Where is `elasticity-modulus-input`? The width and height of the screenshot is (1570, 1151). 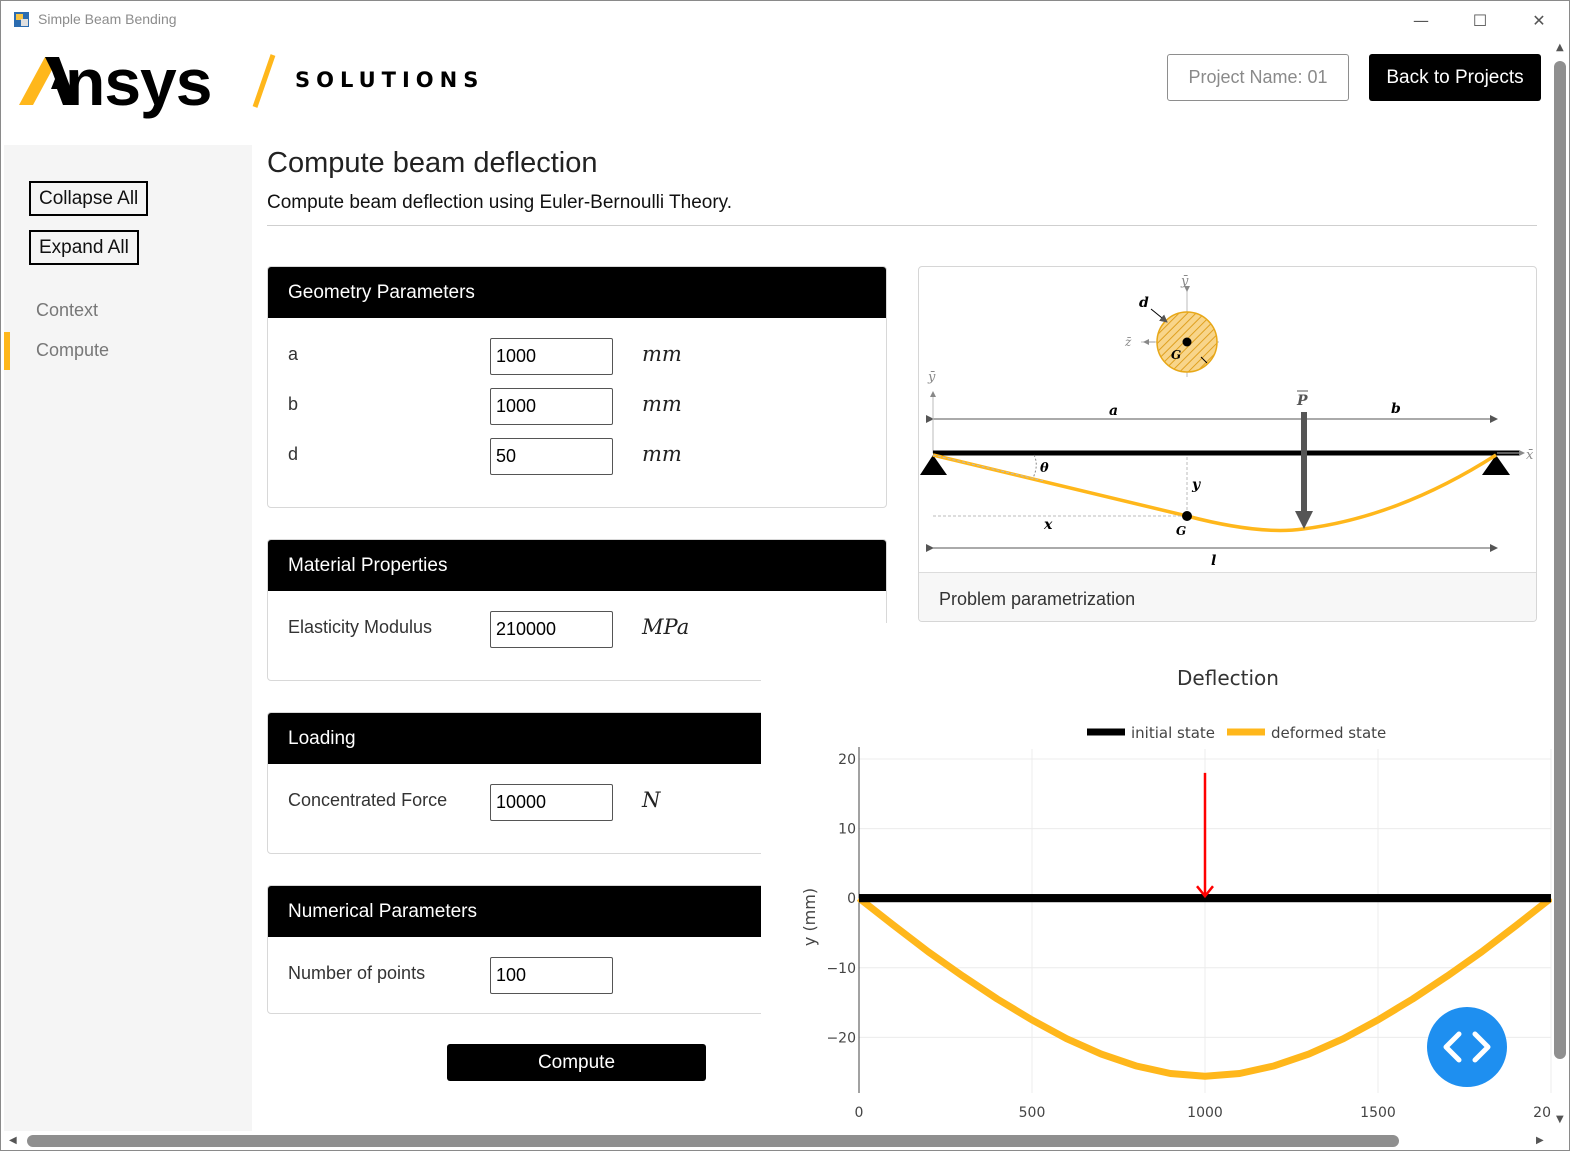
elasticity-modulus-input is located at coordinates (551, 629).